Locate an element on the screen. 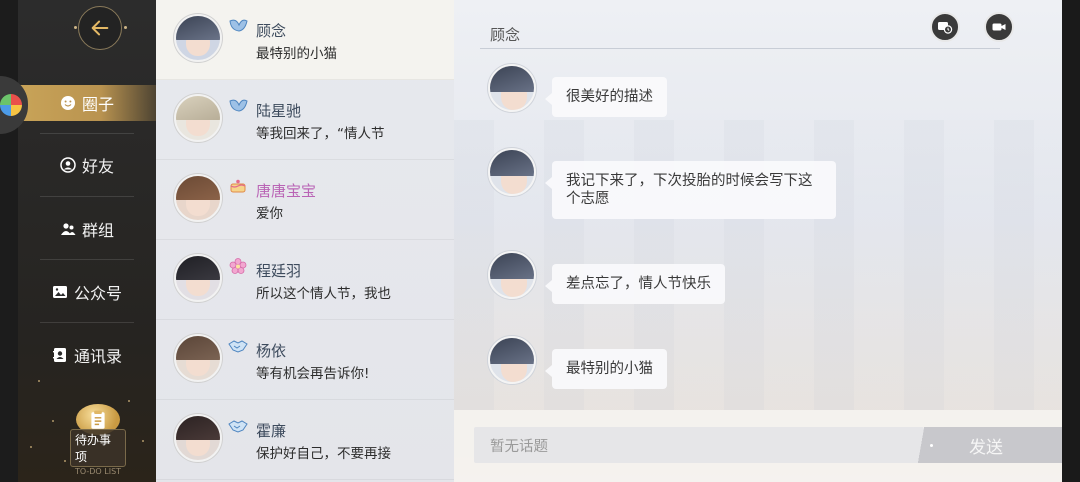 The height and width of the screenshot is (482, 1080). contact-item: 顾念 最特别的小猫 is located at coordinates (305, 40).